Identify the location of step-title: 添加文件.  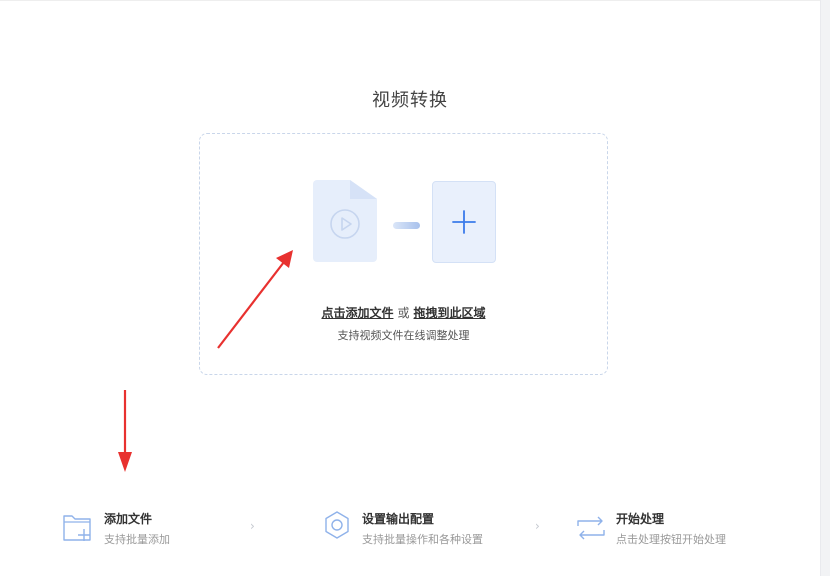
(128, 519).